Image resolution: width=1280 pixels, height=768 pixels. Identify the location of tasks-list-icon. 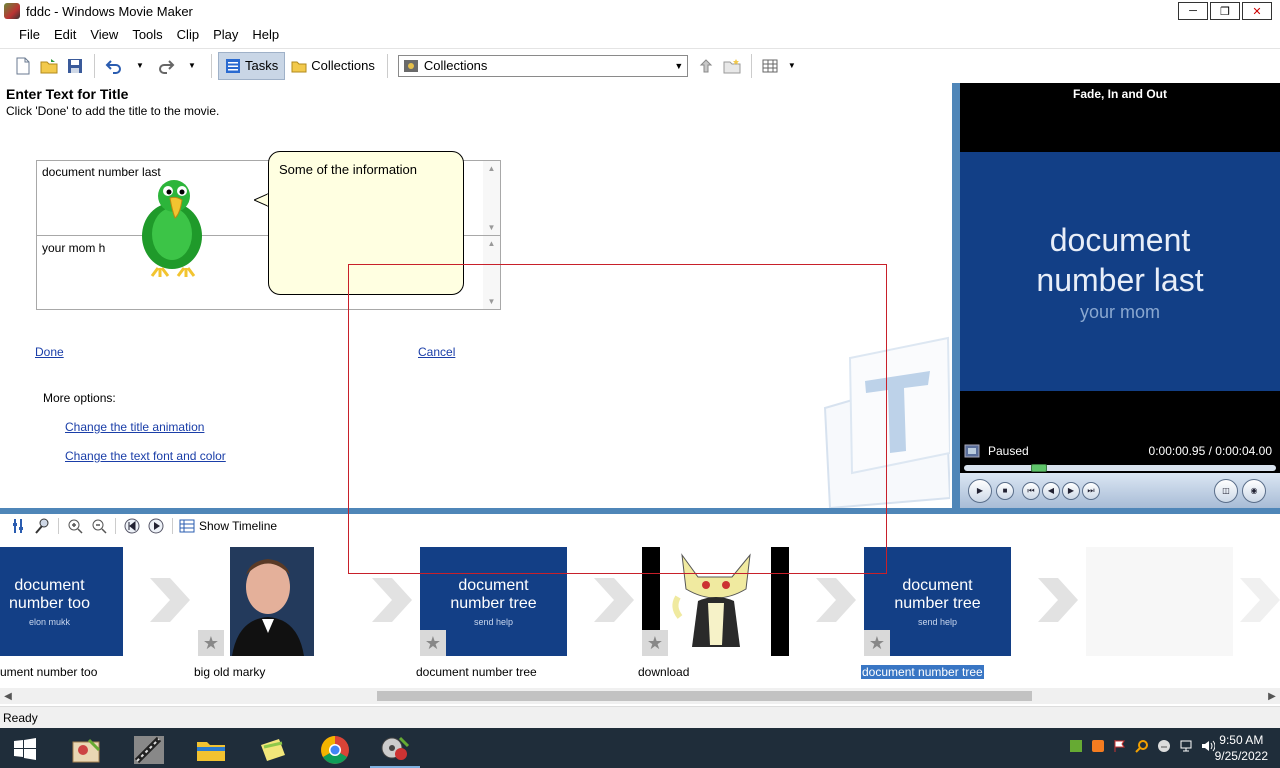
(233, 65).